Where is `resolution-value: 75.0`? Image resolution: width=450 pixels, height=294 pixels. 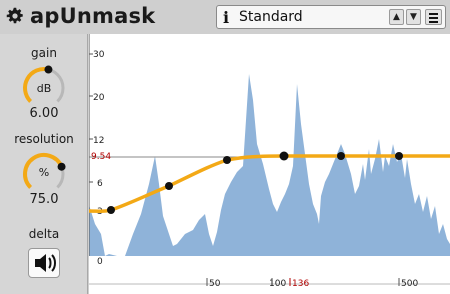
resolution-value: 75.0 is located at coordinates (44, 199).